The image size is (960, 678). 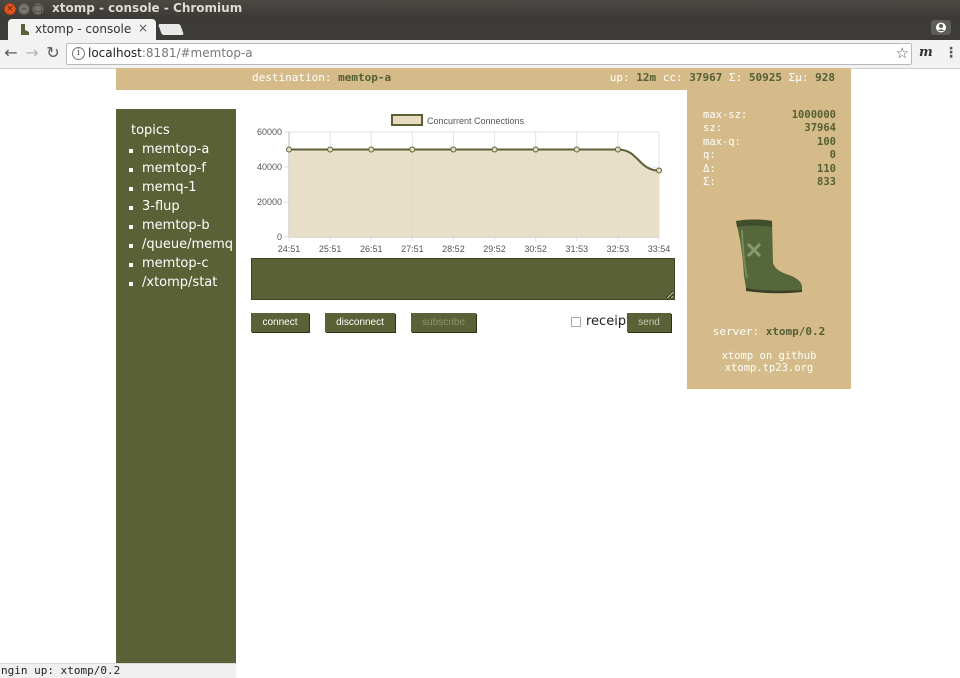 What do you see at coordinates (32, 53) in the screenshot?
I see `forward-icon: →` at bounding box center [32, 53].